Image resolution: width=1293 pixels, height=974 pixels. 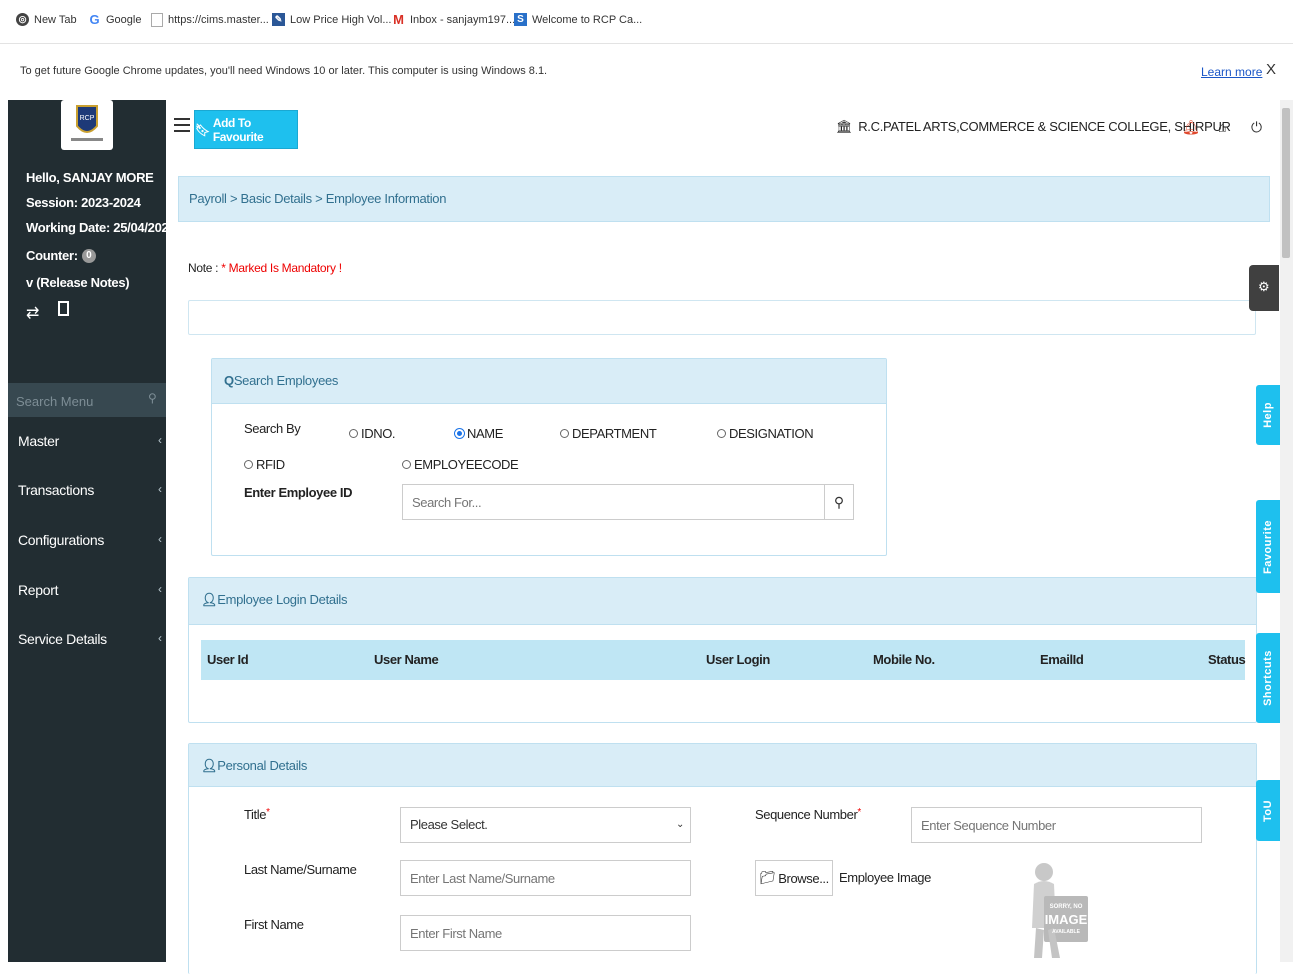 What do you see at coordinates (765, 433) in the screenshot?
I see `radio-designation: DESIGNATION` at bounding box center [765, 433].